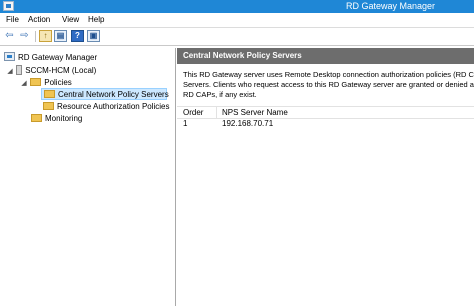  What do you see at coordinates (19, 69) in the screenshot?
I see `server-icon` at bounding box center [19, 69].